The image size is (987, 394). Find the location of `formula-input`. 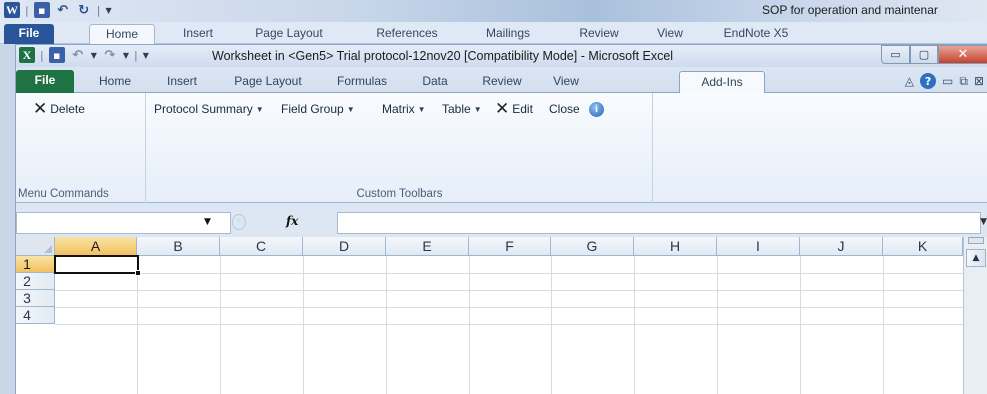

formula-input is located at coordinates (659, 223).